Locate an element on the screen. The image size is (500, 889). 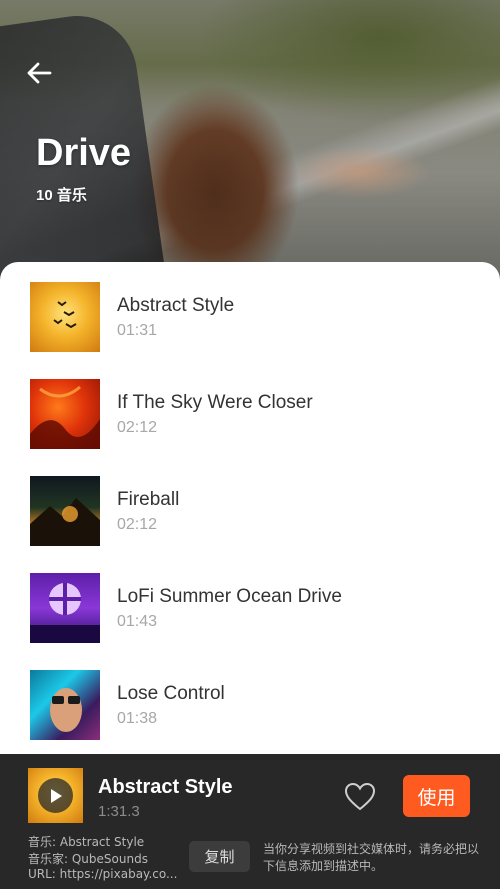
arrow-left-icon is located at coordinates (39, 73).